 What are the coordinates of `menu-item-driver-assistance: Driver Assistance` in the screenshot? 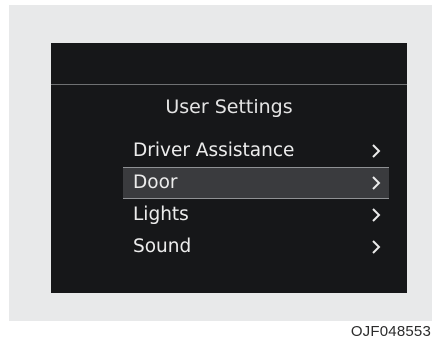 It's located at (256, 151).